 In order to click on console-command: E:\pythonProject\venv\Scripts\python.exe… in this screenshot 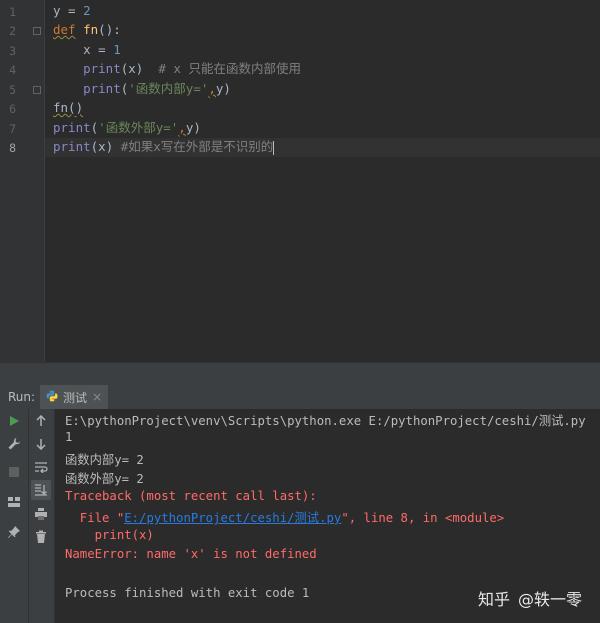, I will do `click(325, 421)`.